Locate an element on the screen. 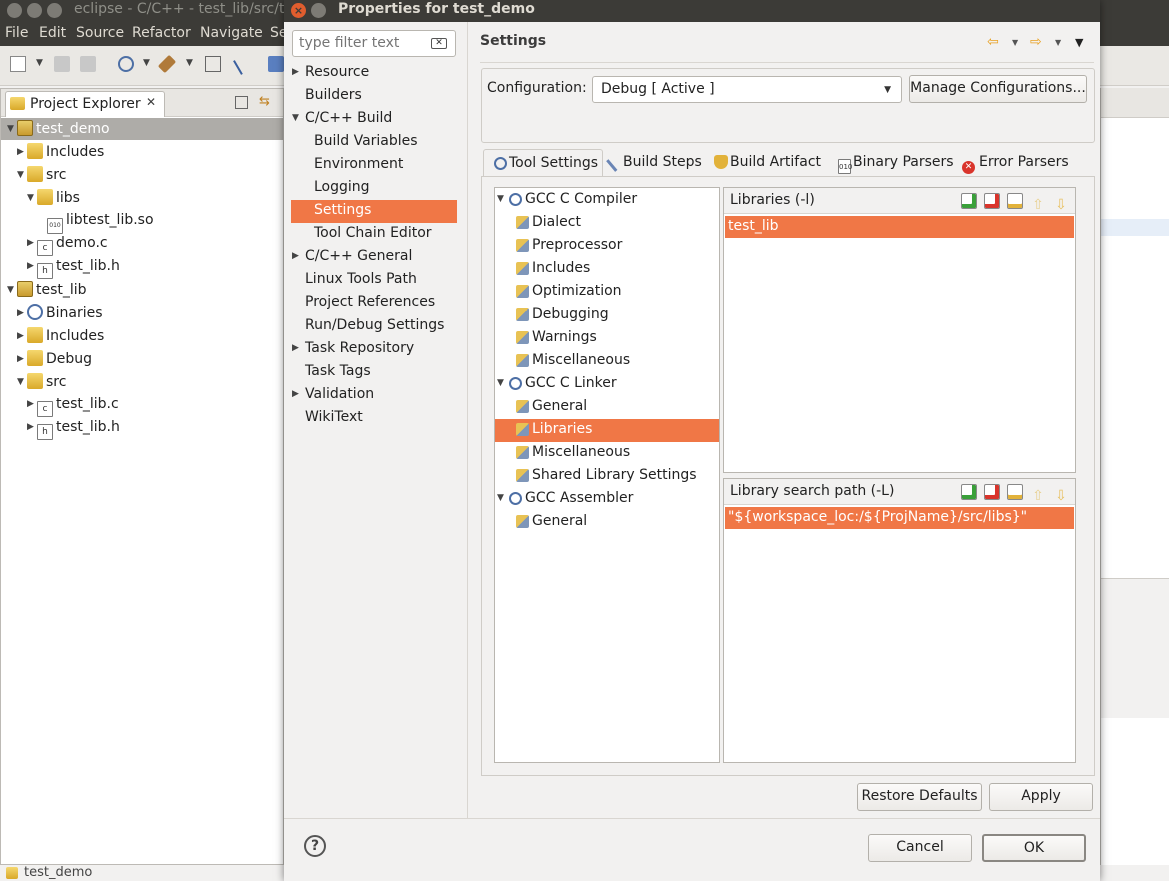 The height and width of the screenshot is (881, 1169). nav-item: Settings is located at coordinates (374, 211).